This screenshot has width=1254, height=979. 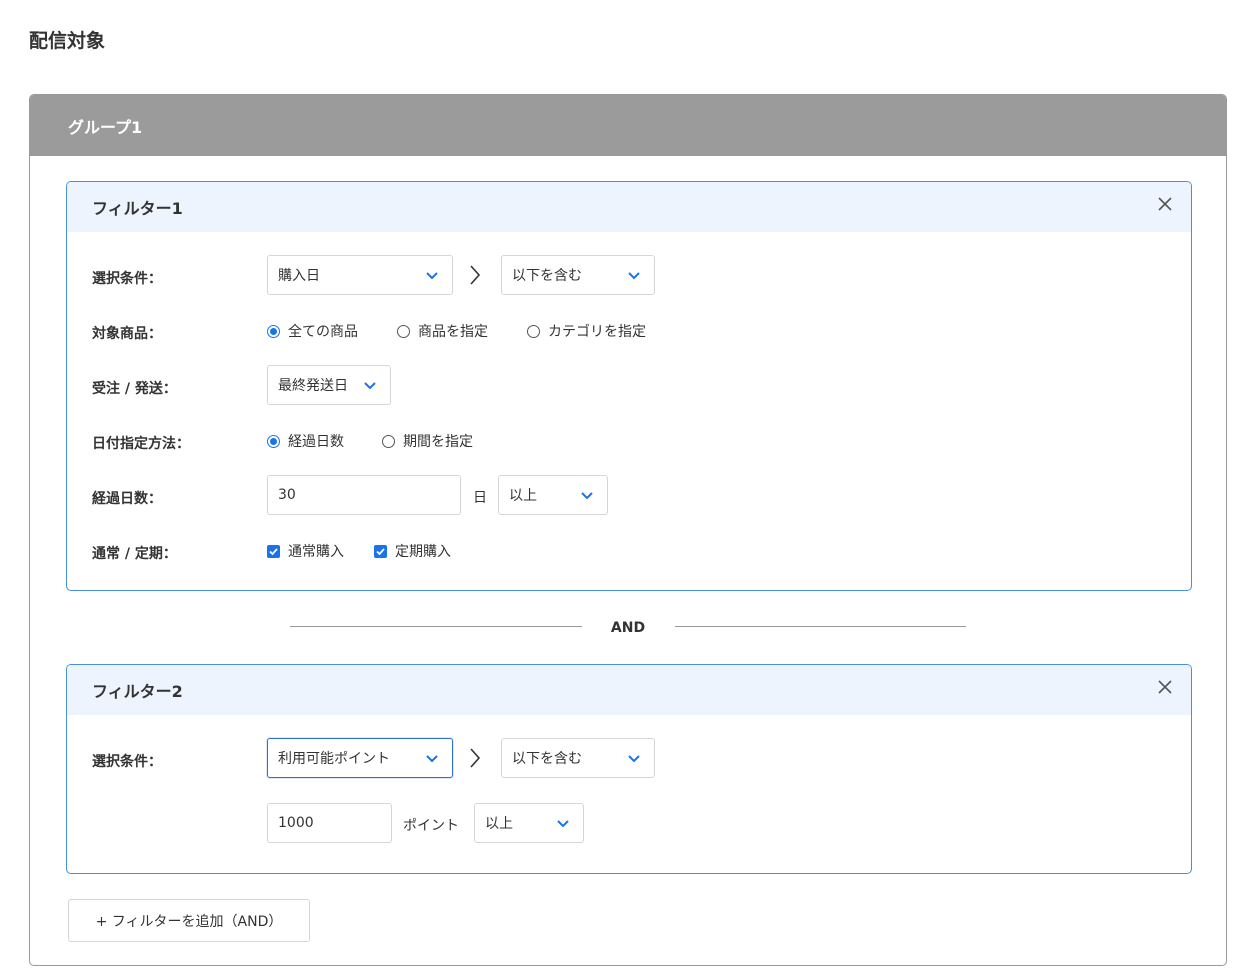 I want to click on filter-header-1: フィルター1, so click(x=629, y=207).